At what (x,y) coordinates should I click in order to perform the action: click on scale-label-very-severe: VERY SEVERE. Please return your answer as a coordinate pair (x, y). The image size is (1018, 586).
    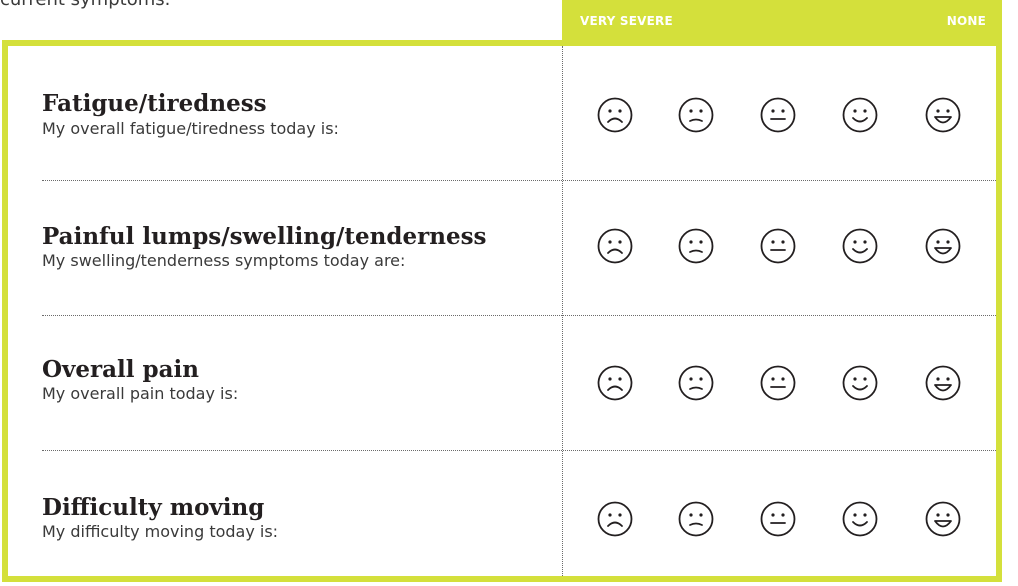
    Looking at the image, I should click on (626, 21).